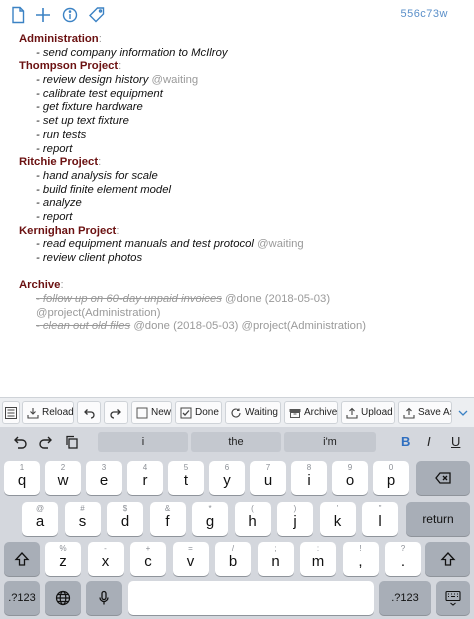 Image resolution: width=474 pixels, height=619 pixels. I want to click on dictation-key, so click(104, 598).